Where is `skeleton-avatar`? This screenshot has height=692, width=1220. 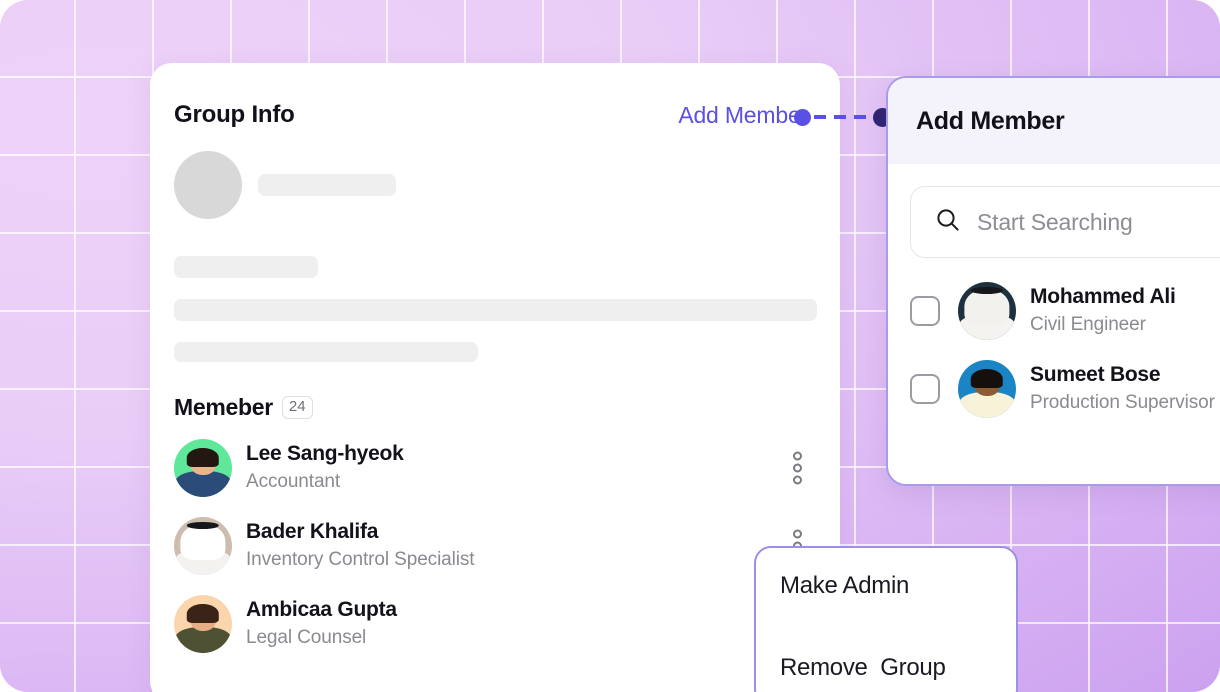
skeleton-avatar is located at coordinates (208, 185).